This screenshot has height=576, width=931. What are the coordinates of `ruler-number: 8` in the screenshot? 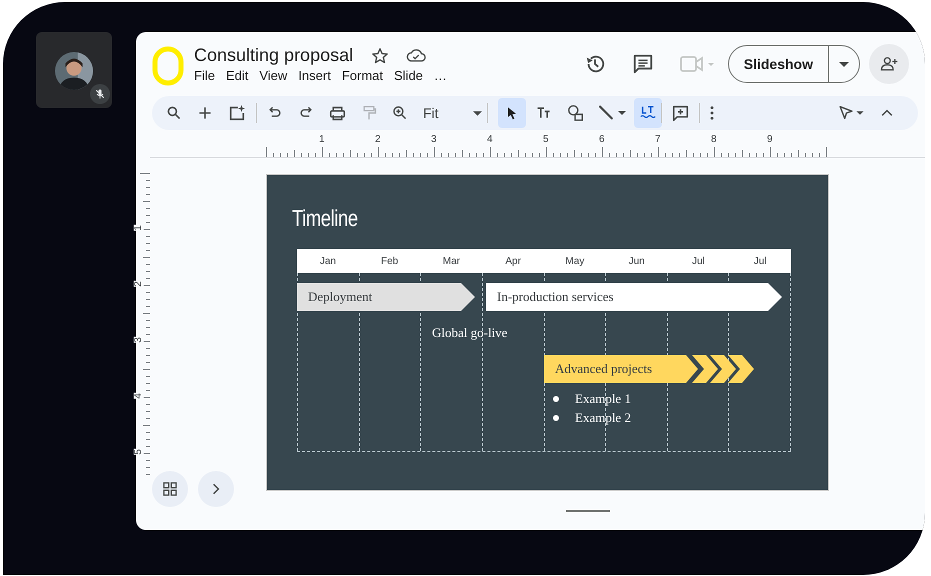 It's located at (714, 140).